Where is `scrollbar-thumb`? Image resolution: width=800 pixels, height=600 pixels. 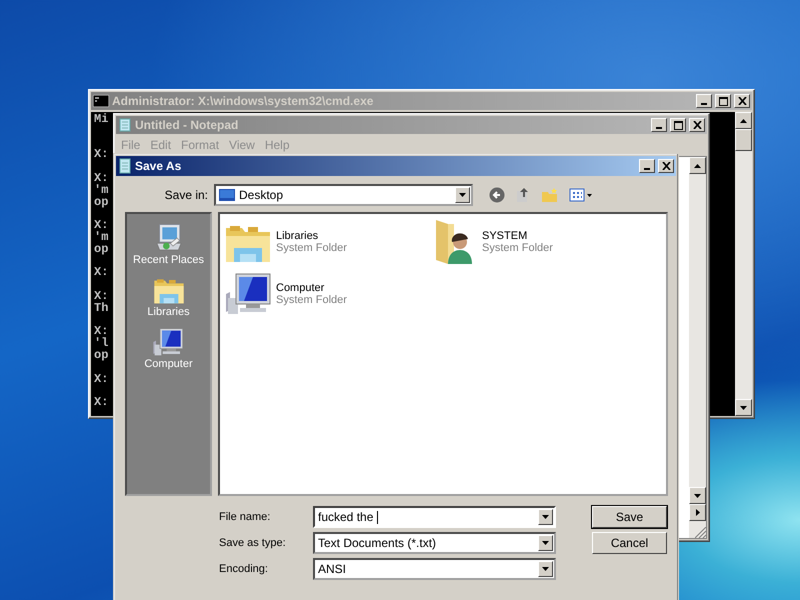 scrollbar-thumb is located at coordinates (743, 140).